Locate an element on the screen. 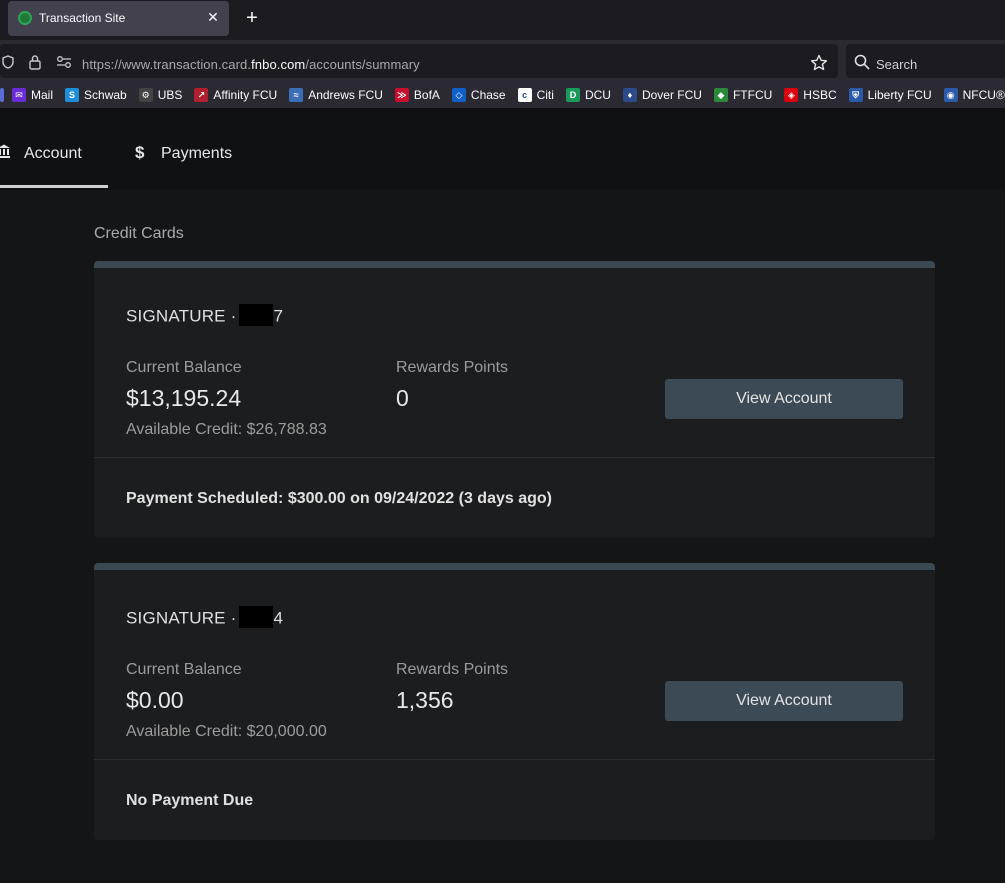 The width and height of the screenshot is (1005, 883). browser-tab-strip: Transaction Site ✕ + is located at coordinates (502, 20).